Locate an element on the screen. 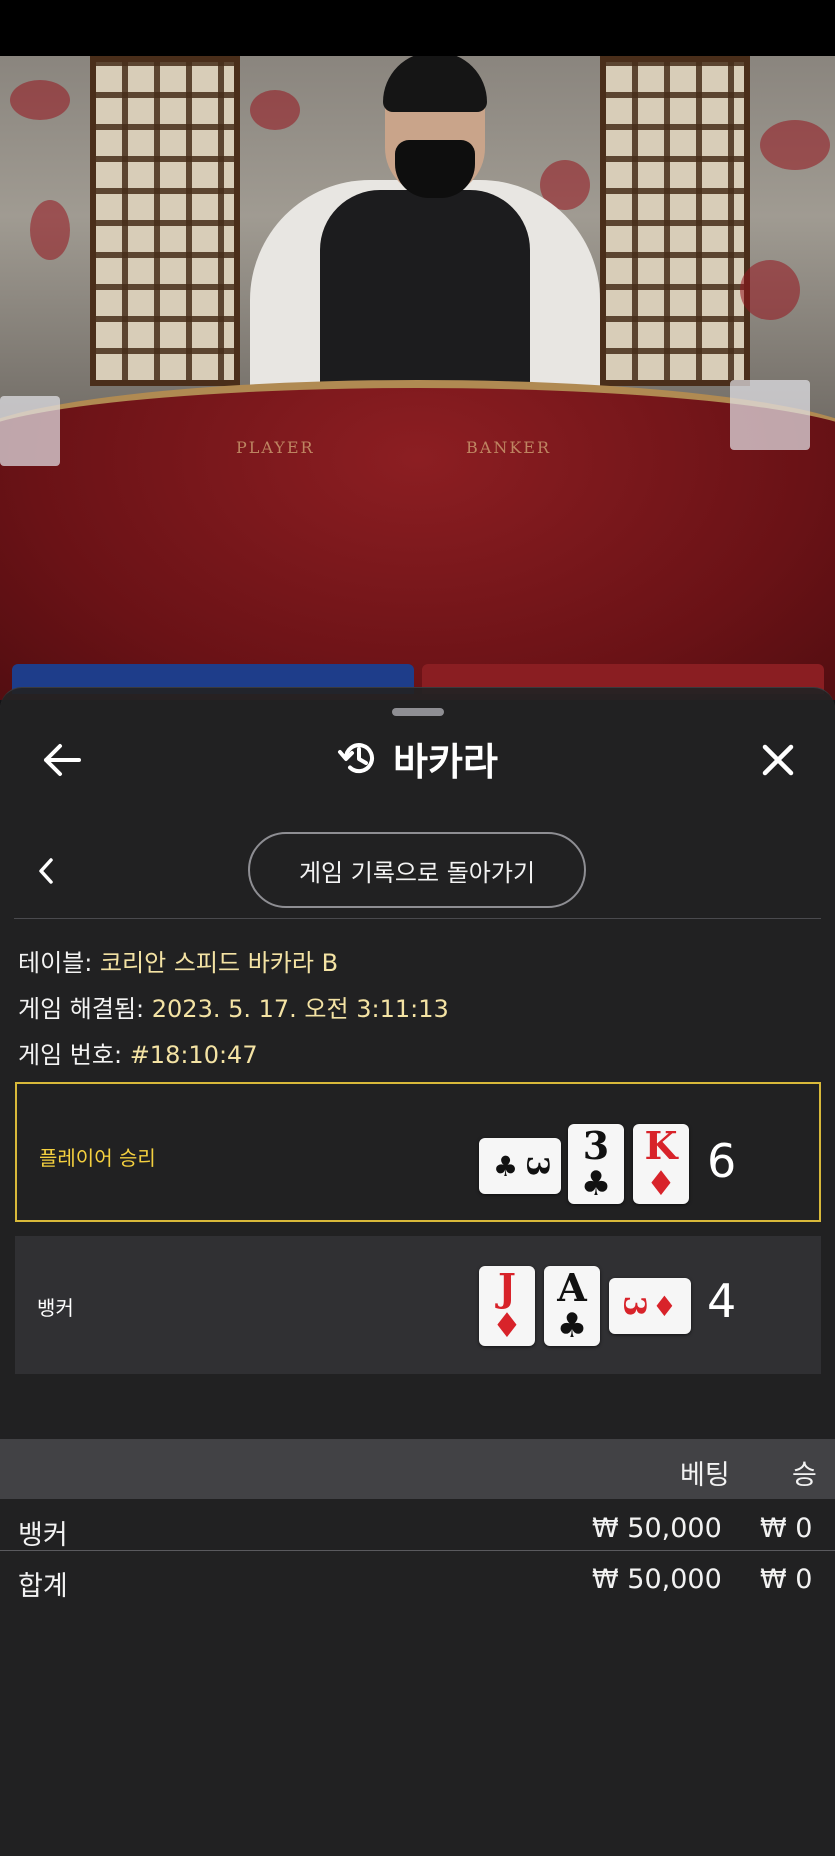 Image resolution: width=835 pixels, height=1856 pixels. close-icon is located at coordinates (778, 760).